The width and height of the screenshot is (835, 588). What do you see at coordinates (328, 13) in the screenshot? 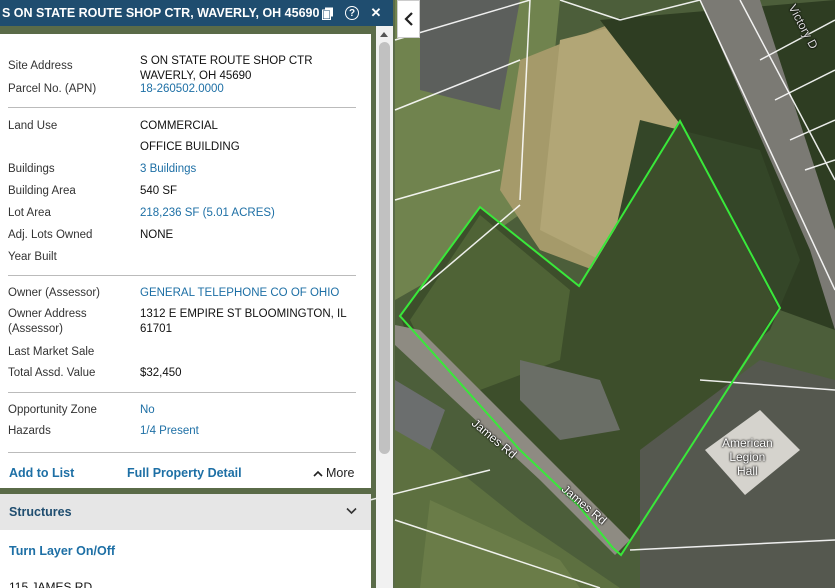
I see `copy-icon` at bounding box center [328, 13].